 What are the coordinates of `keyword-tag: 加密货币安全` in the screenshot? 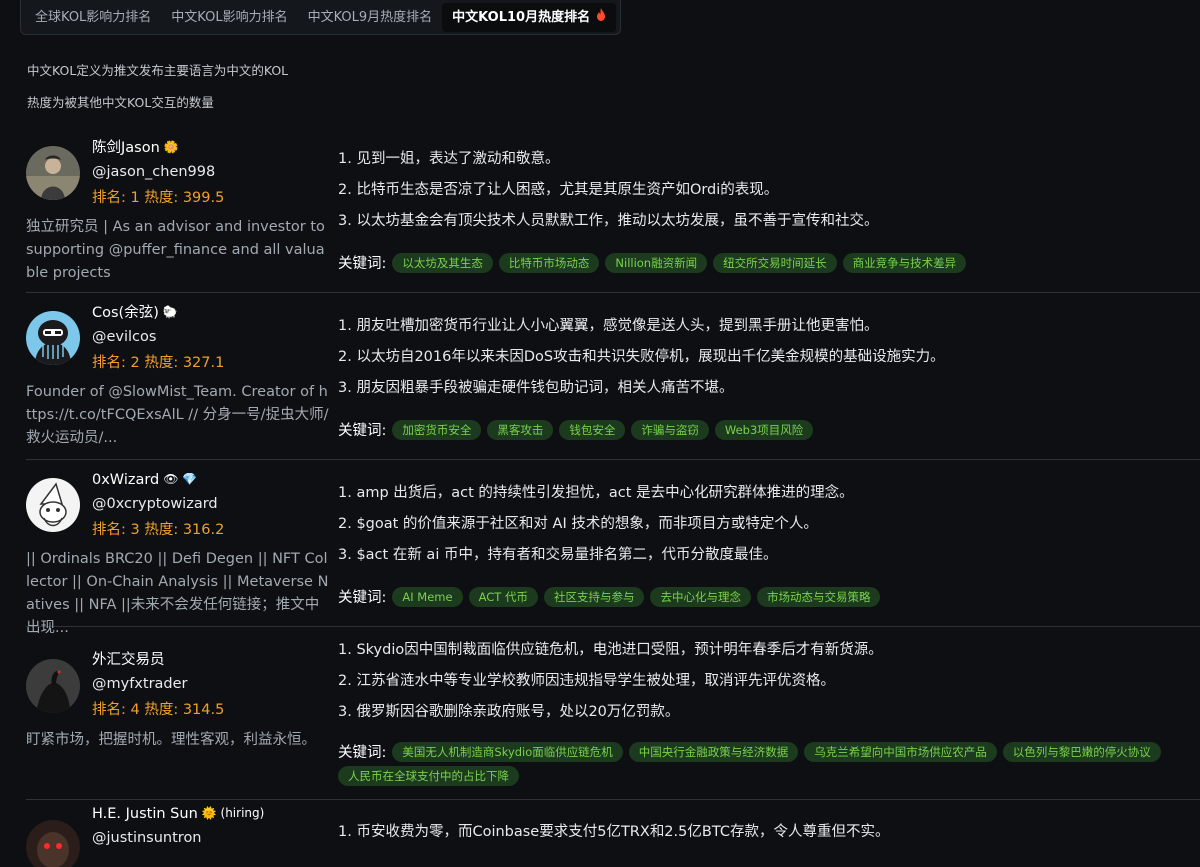 It's located at (437, 429).